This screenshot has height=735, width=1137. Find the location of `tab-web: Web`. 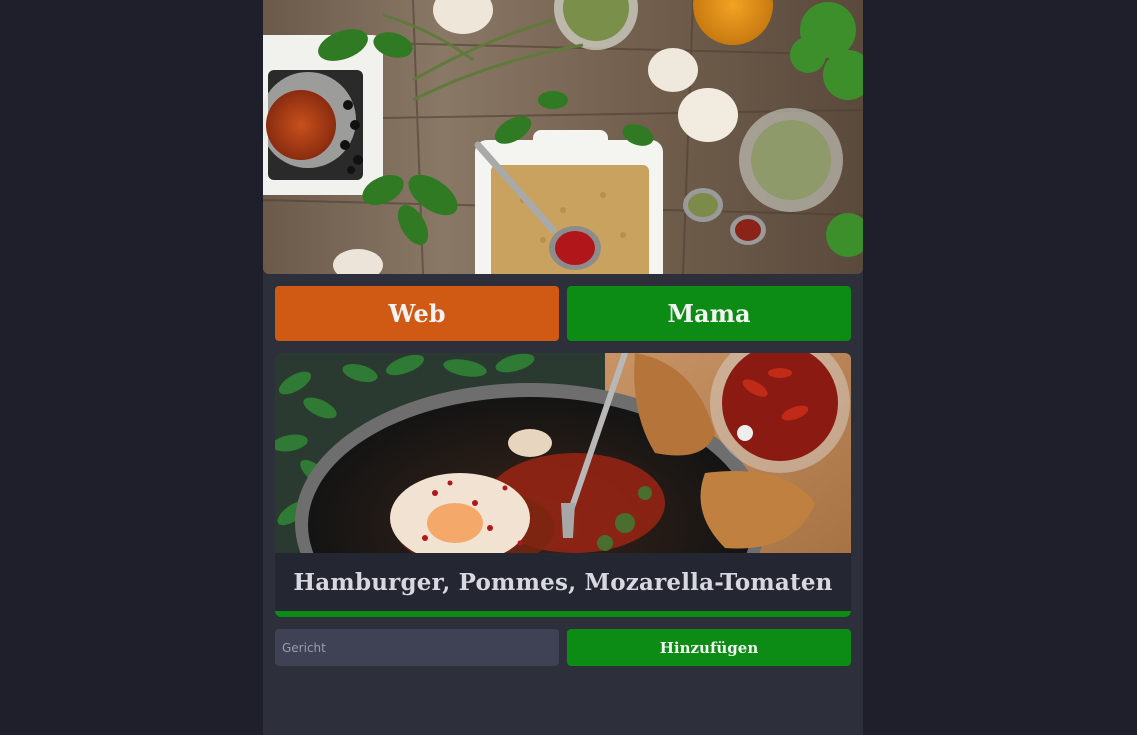

tab-web: Web is located at coordinates (417, 313).